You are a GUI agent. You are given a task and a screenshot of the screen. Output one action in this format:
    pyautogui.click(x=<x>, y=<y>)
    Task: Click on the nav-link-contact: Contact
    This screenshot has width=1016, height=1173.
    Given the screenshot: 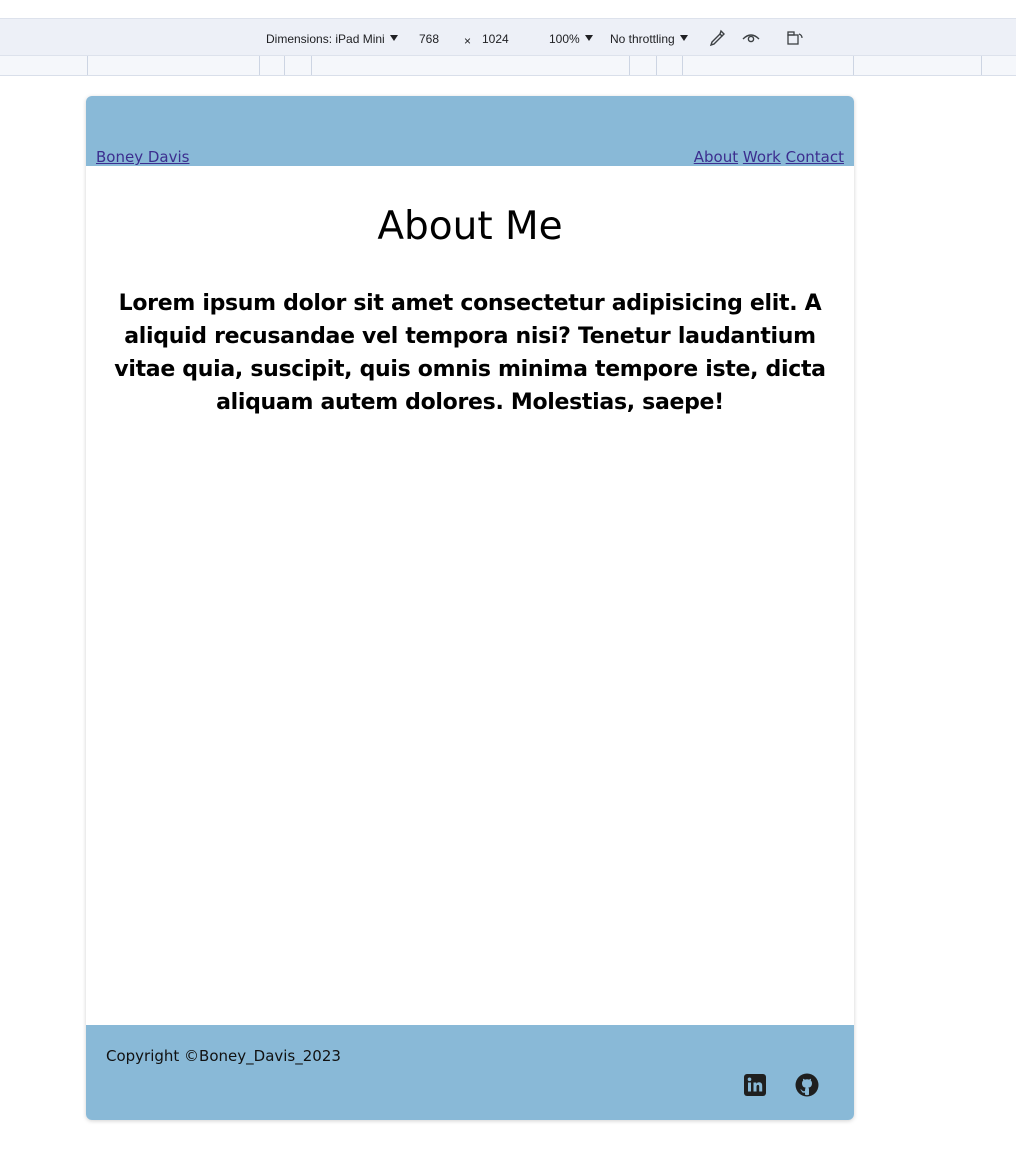 What is the action you would take?
    pyautogui.click(x=815, y=157)
    